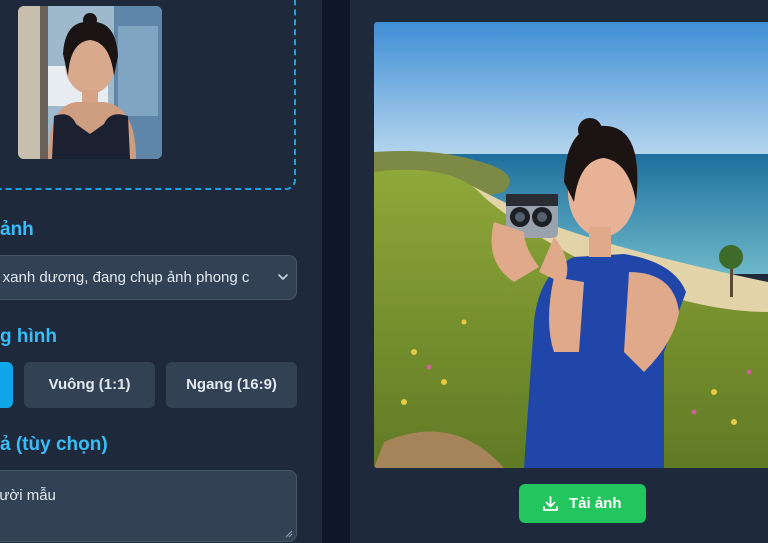 The height and width of the screenshot is (543, 768). I want to click on aspect-ratio-label: g hình, so click(28, 336).